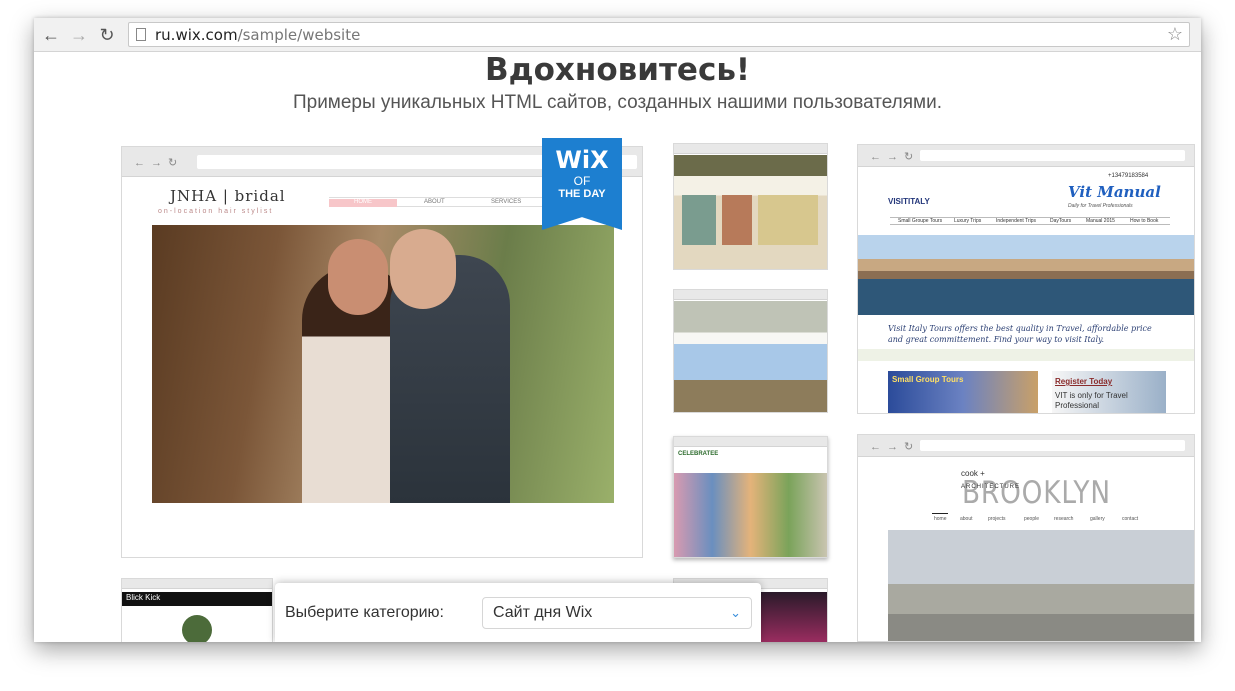  Describe the element at coordinates (1016, 221) in the screenshot. I see `vit-menu-item: Independent Trips` at that location.